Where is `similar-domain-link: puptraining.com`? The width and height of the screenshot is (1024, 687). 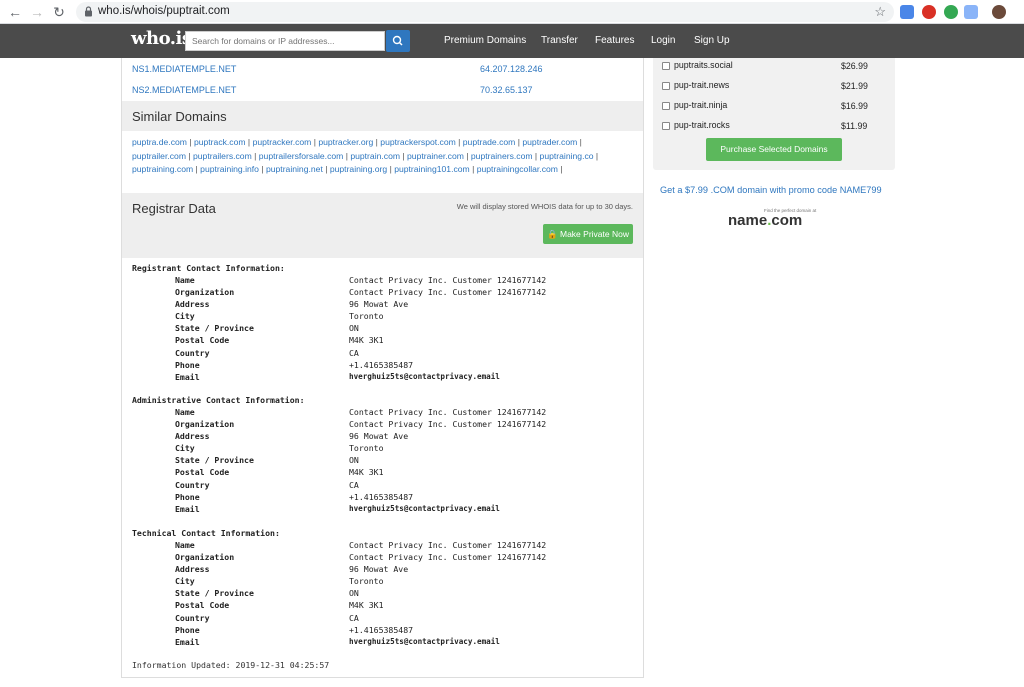 similar-domain-link: puptraining.com is located at coordinates (162, 169).